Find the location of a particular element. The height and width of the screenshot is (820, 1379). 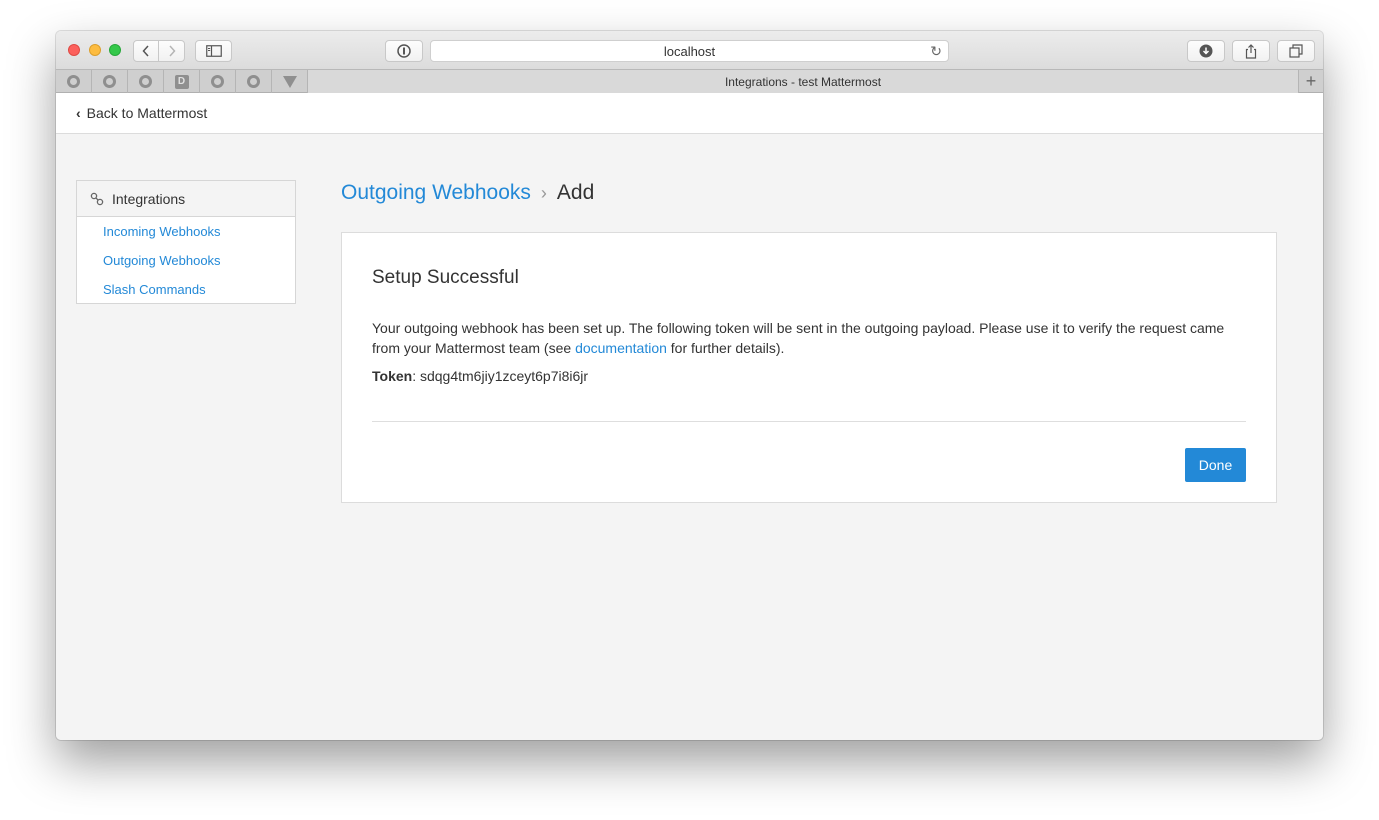

back-to-mattermost-link: Back to Mattermost is located at coordinates (147, 113).